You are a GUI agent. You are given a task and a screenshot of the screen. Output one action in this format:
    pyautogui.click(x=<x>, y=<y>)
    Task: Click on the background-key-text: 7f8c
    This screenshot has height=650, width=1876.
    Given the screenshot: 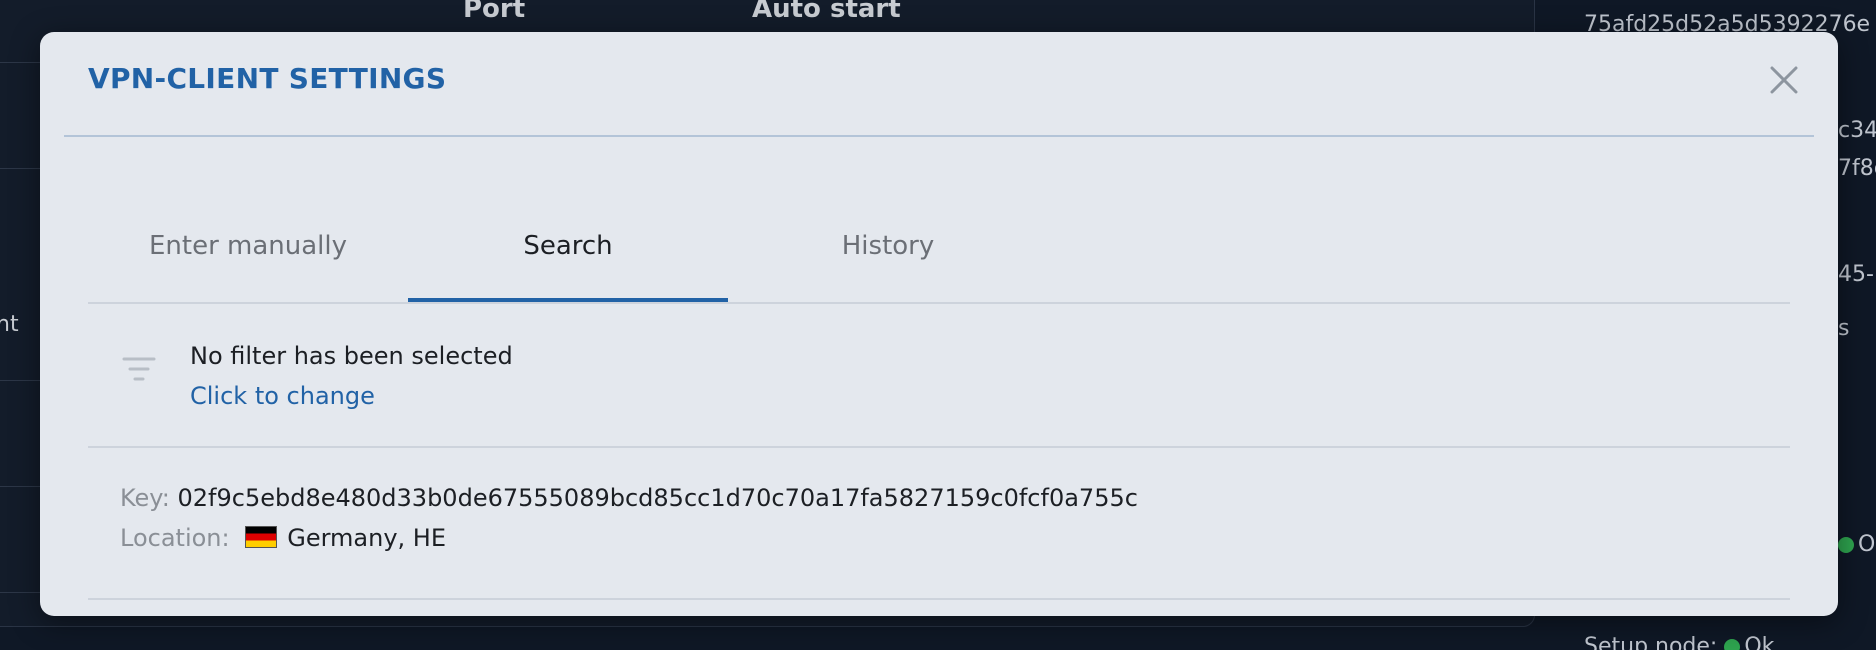 What is the action you would take?
    pyautogui.click(x=1857, y=168)
    